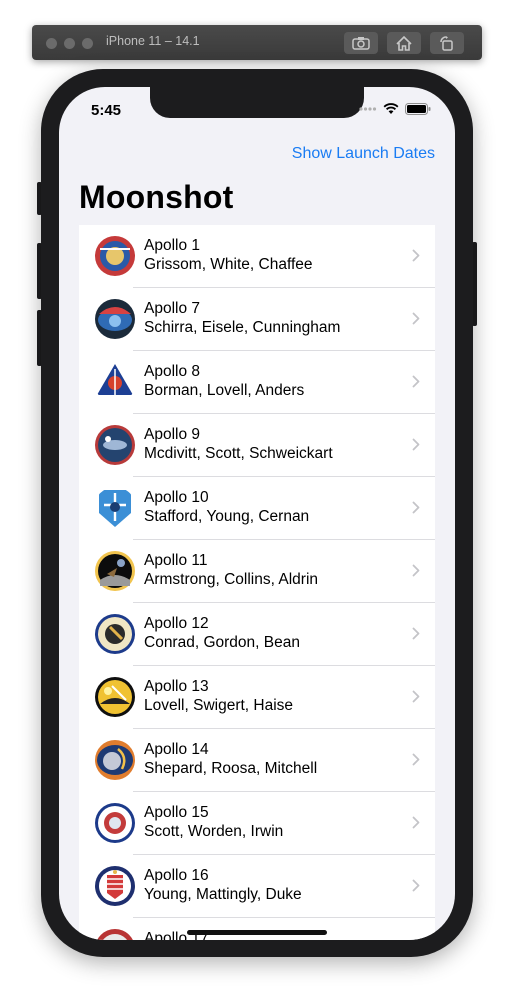  I want to click on apollo-10-badge-icon, so click(115, 508).